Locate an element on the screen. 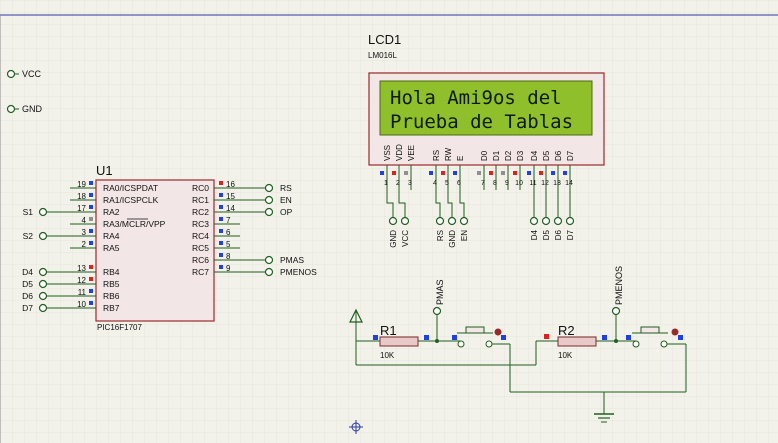 The height and width of the screenshot is (443, 778). r1-body is located at coordinates (399, 341).